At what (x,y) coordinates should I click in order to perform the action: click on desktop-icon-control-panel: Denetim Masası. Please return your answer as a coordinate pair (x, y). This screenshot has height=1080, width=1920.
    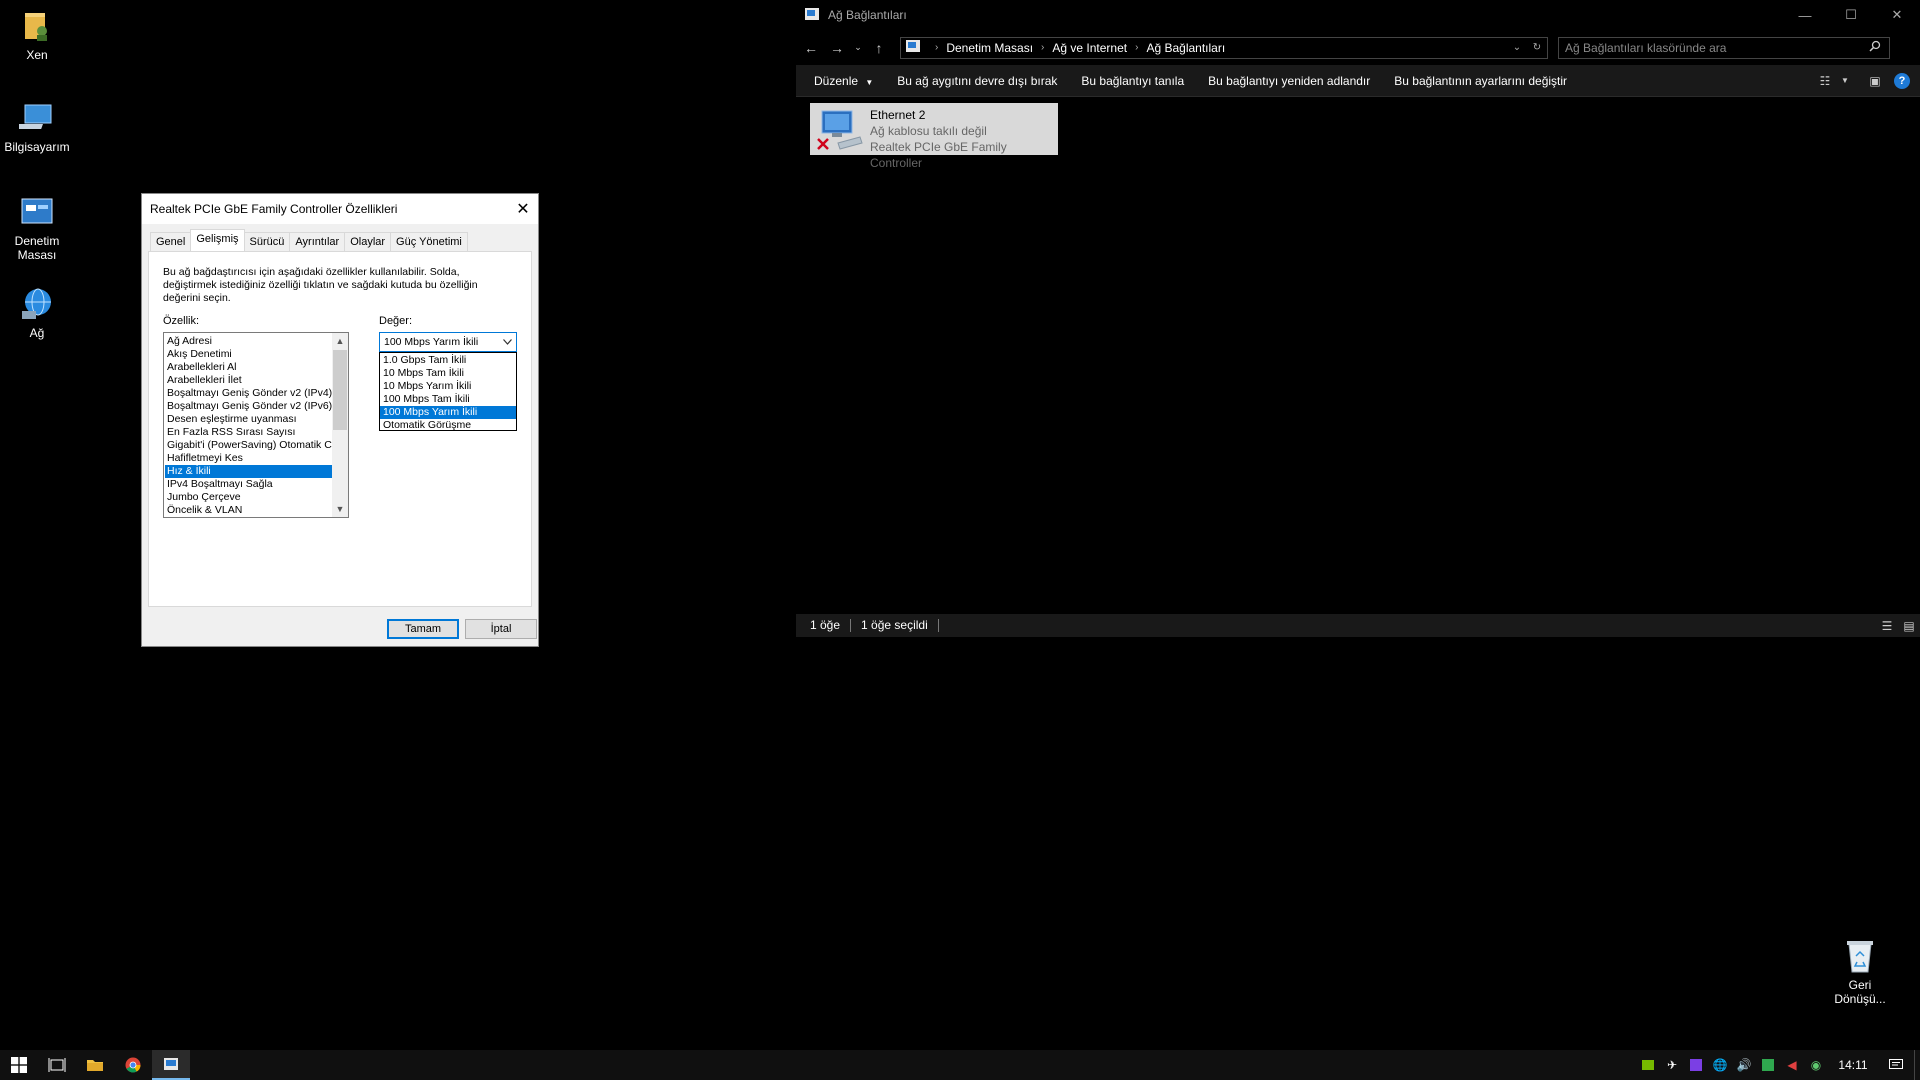
    Looking at the image, I should click on (41, 228).